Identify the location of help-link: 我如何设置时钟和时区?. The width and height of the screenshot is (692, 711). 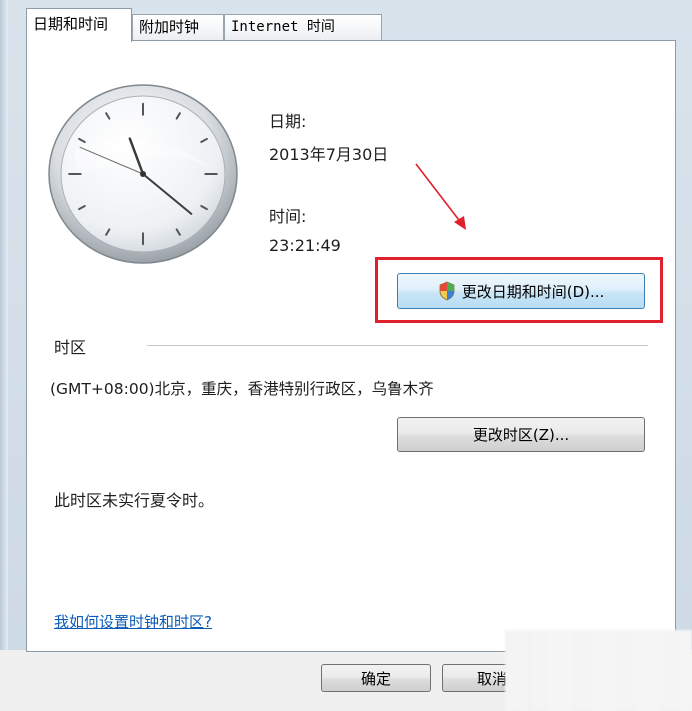
(133, 621).